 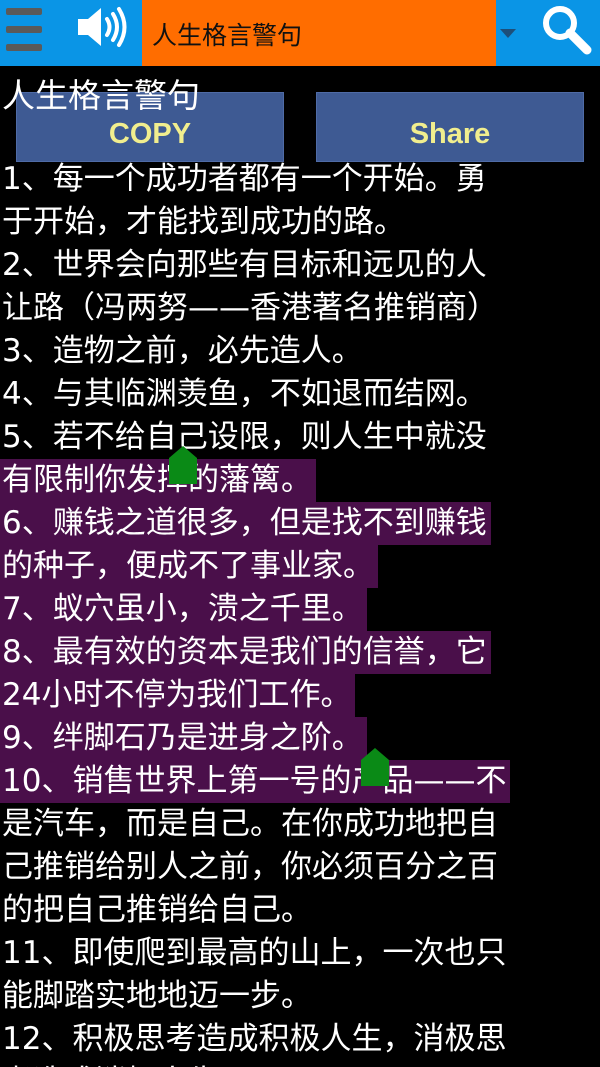 I want to click on speaker-button, so click(x=102, y=27).